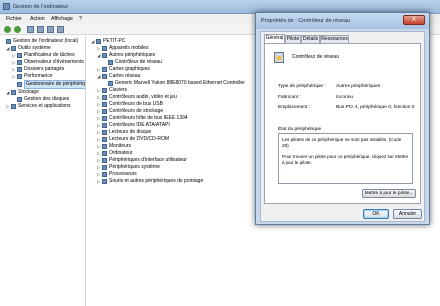 This screenshot has height=306, width=440. What do you see at coordinates (30, 29) in the screenshot?
I see `console-tree-icon` at bounding box center [30, 29].